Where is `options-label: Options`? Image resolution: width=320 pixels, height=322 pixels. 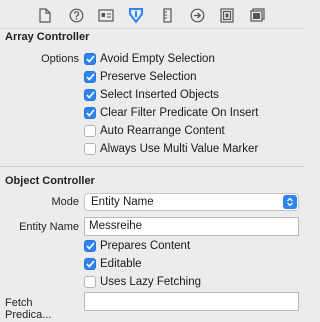
options-label: Options is located at coordinates (60, 59).